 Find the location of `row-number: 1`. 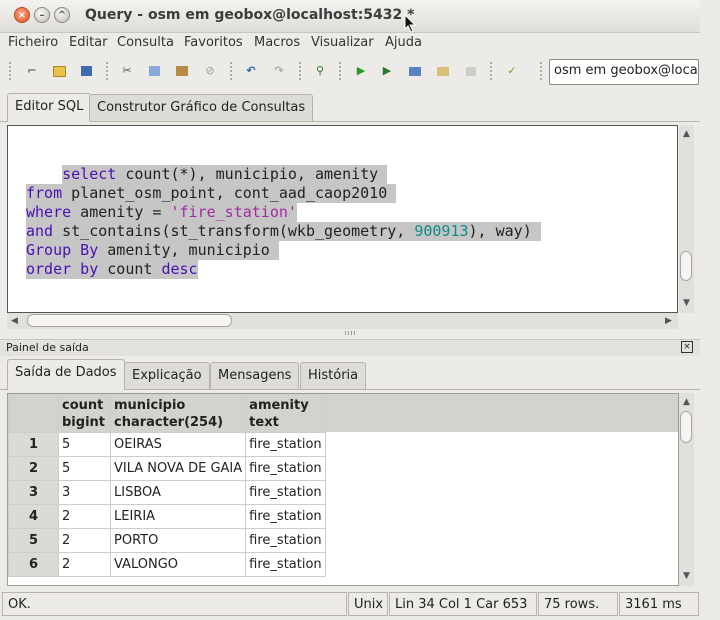

row-number: 1 is located at coordinates (33, 444).